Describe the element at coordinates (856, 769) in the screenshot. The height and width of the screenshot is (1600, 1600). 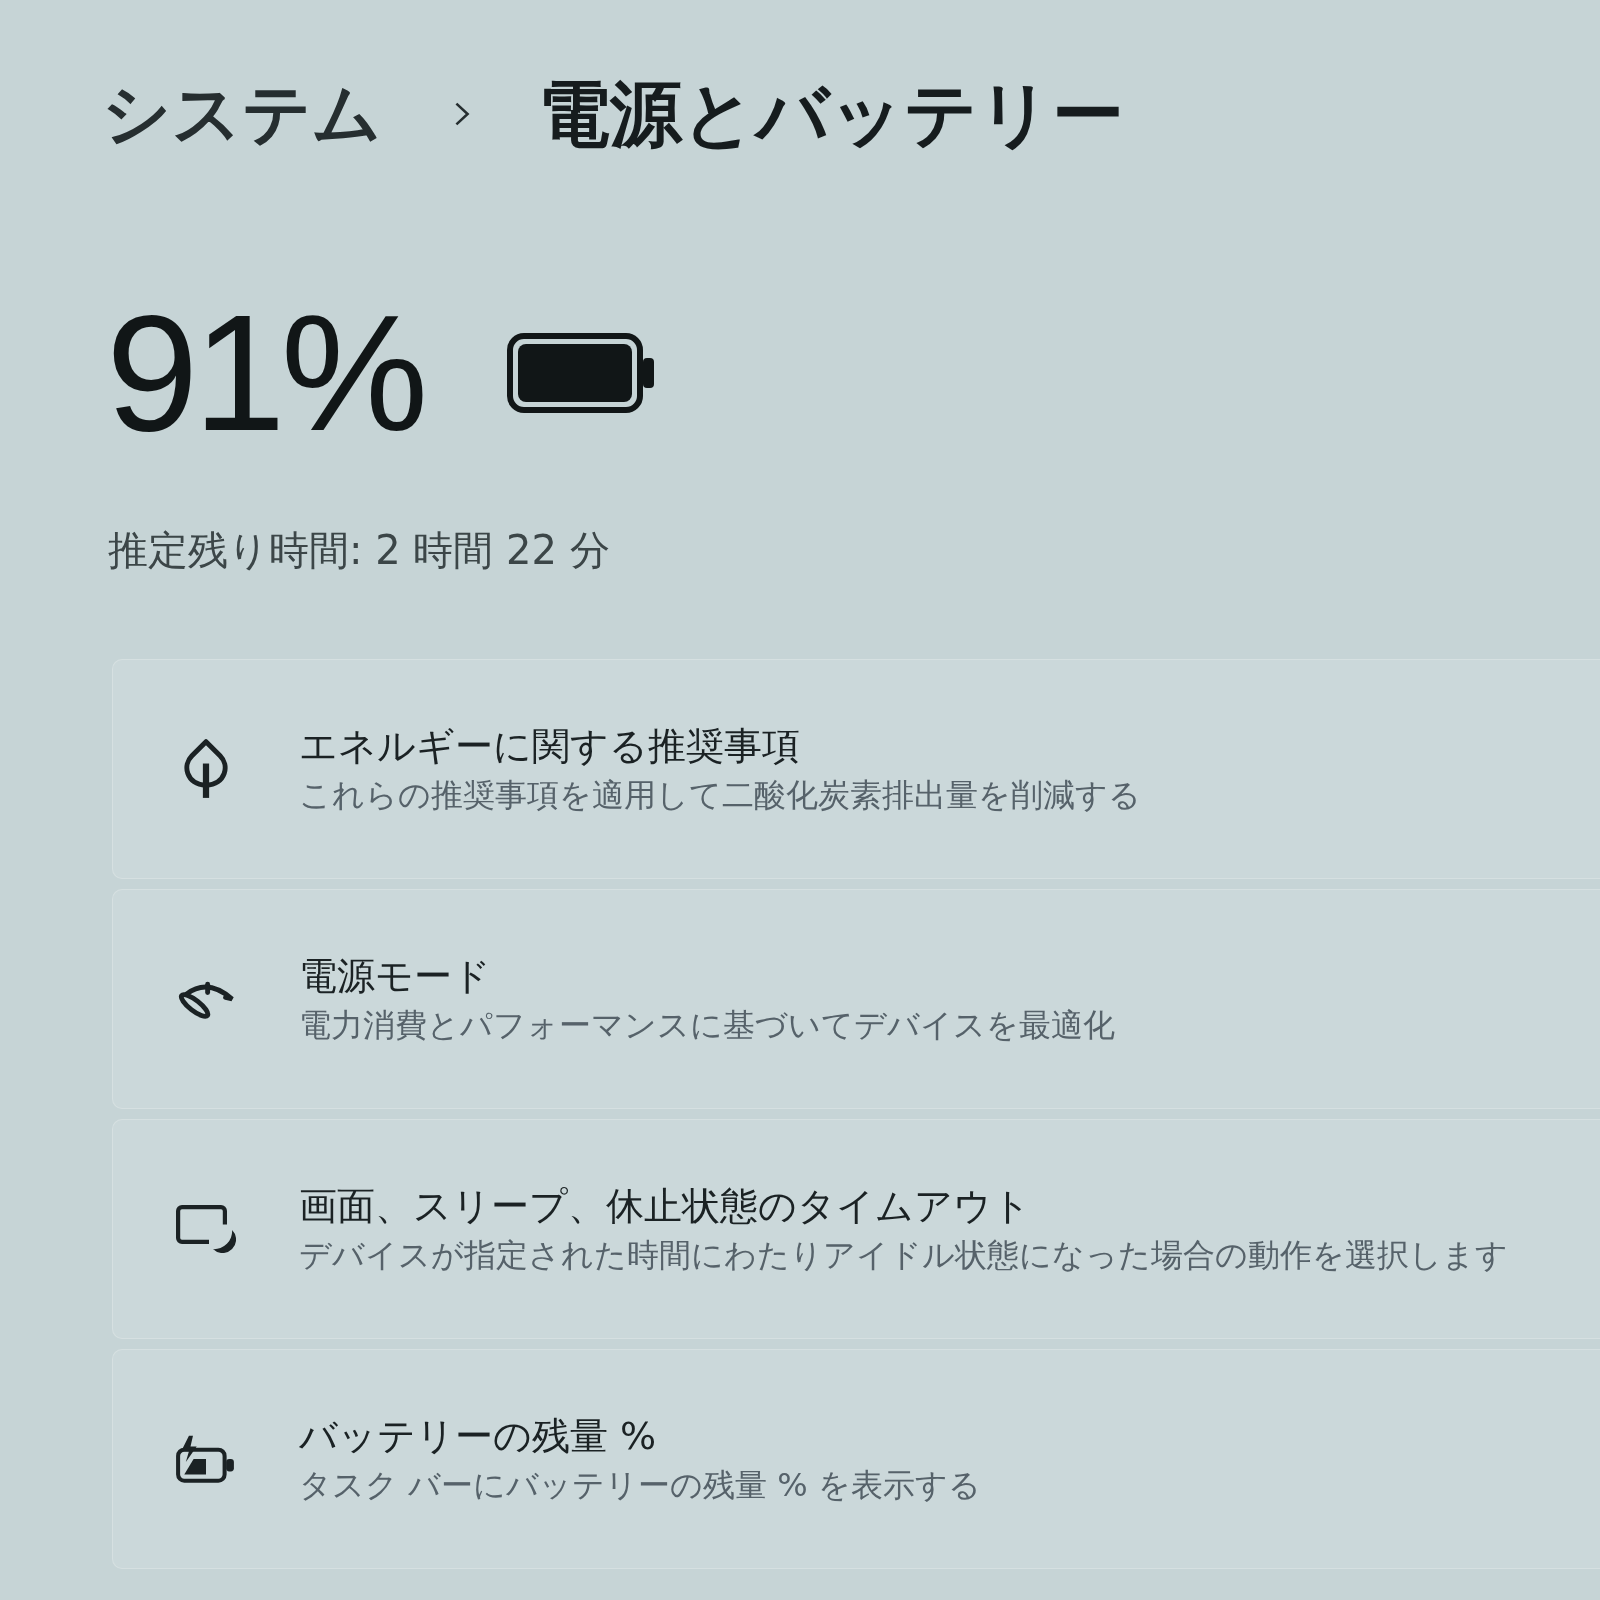
I see `settings-card: エネルギーに関する推奨事項 これらの推奨事項を適用して二酸化炭素排出量を削減する` at that location.